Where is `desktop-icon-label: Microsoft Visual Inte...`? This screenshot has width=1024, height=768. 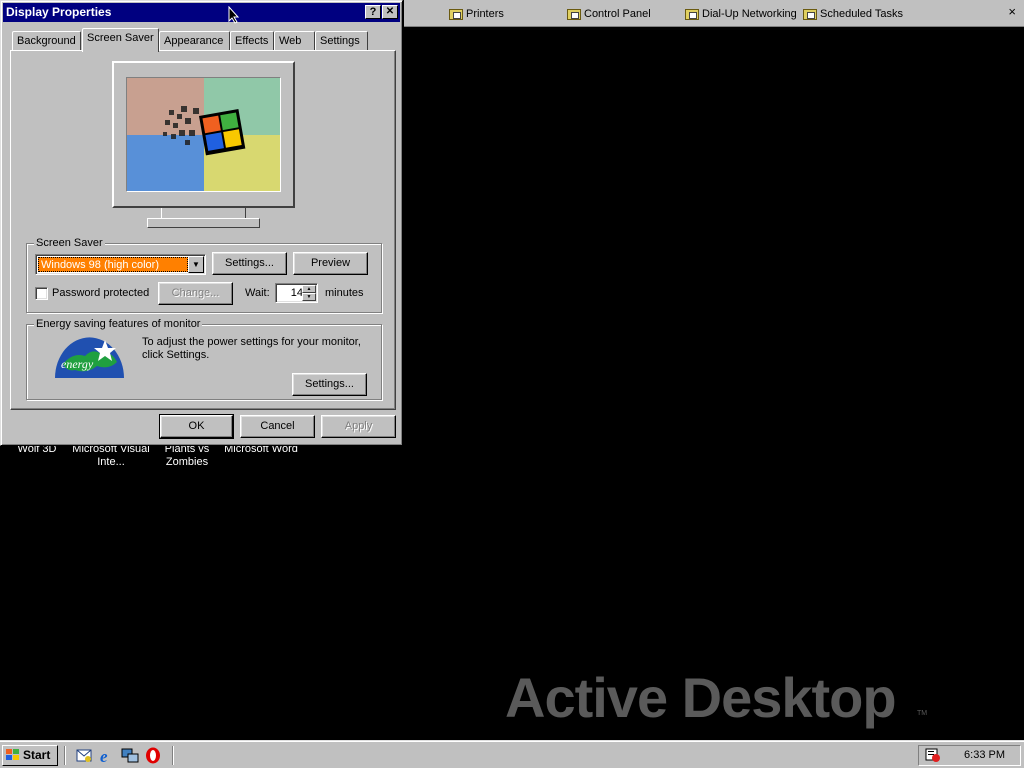
desktop-icon-label: Microsoft Visual Inte... is located at coordinates (111, 455).